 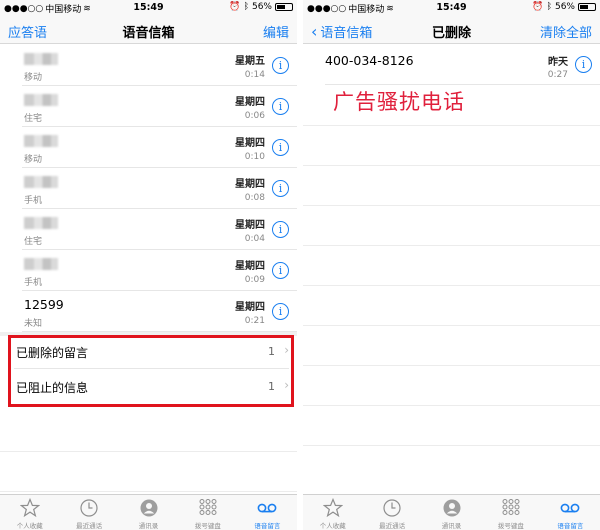 What do you see at coordinates (159, 229) in the screenshot?
I see `voicemail-row: 住宅 星期四 0:04 i` at bounding box center [159, 229].